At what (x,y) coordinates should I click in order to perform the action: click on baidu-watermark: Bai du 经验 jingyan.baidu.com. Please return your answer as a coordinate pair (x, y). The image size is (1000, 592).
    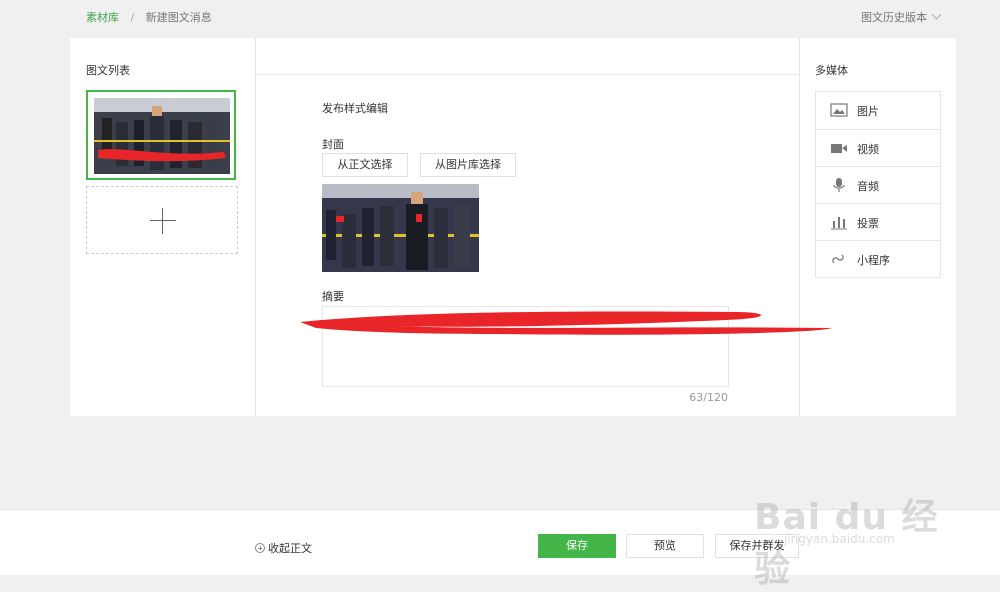
    Looking at the image, I should click on (844, 530).